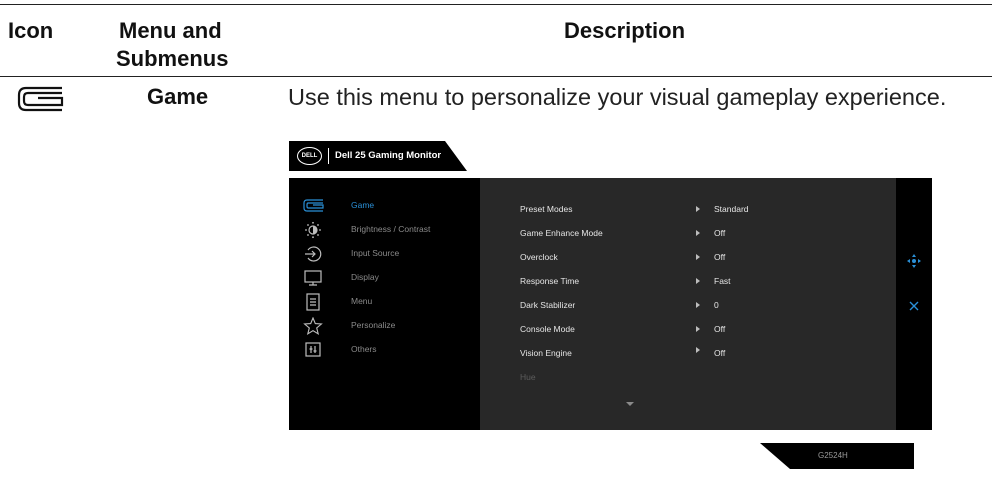 The height and width of the screenshot is (499, 992). What do you see at coordinates (384, 350) in the screenshot?
I see `osd-menu-item-others: Others` at bounding box center [384, 350].